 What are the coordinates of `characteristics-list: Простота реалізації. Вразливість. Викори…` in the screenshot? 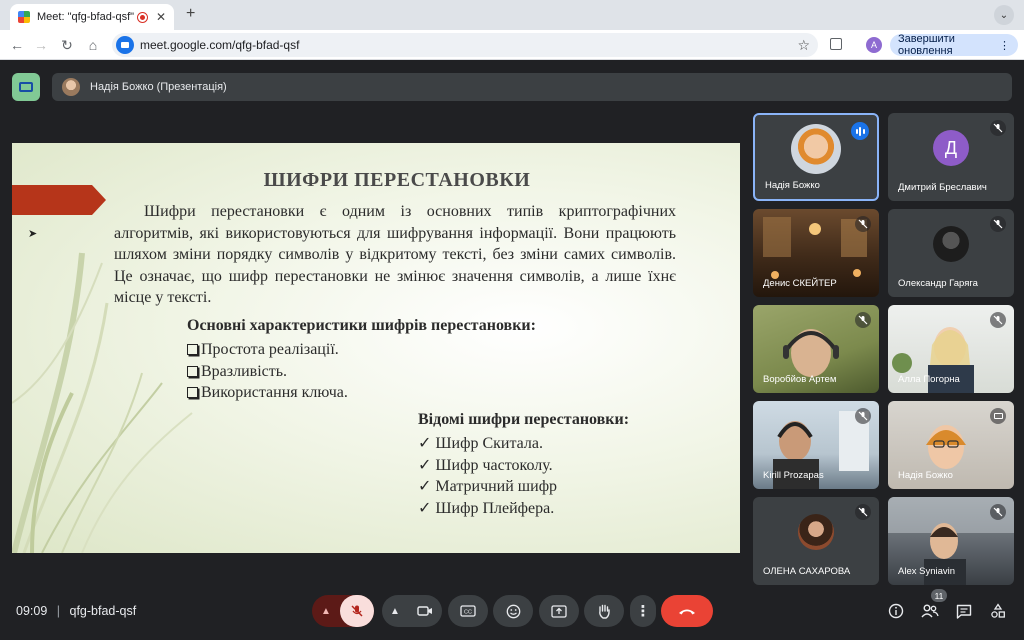 It's located at (267, 371).